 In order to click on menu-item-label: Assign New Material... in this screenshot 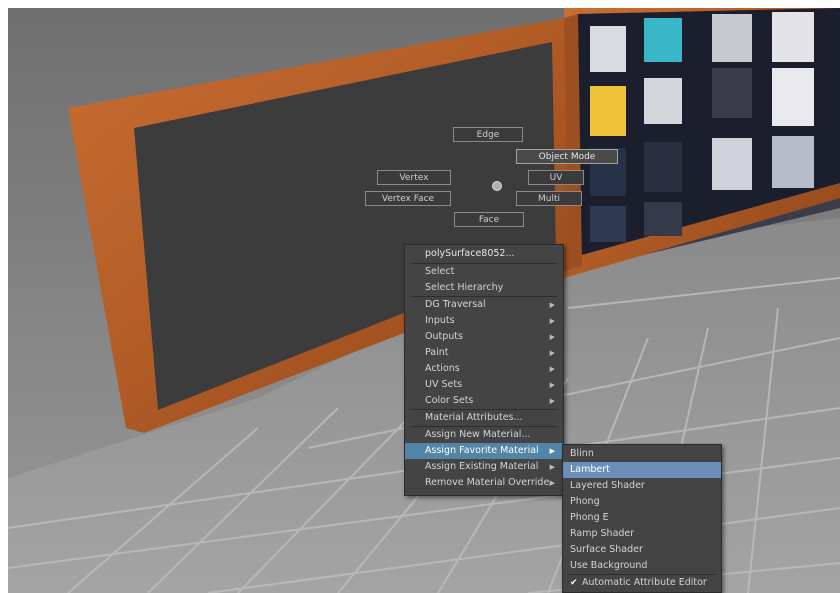, I will do `click(478, 434)`.